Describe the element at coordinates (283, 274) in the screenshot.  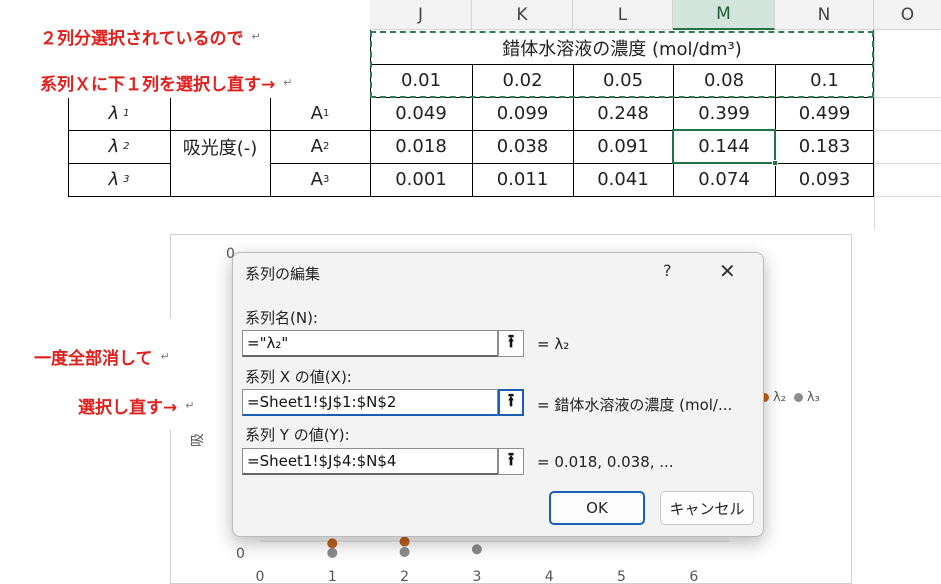
I see `dialog-title: 系列の編集` at that location.